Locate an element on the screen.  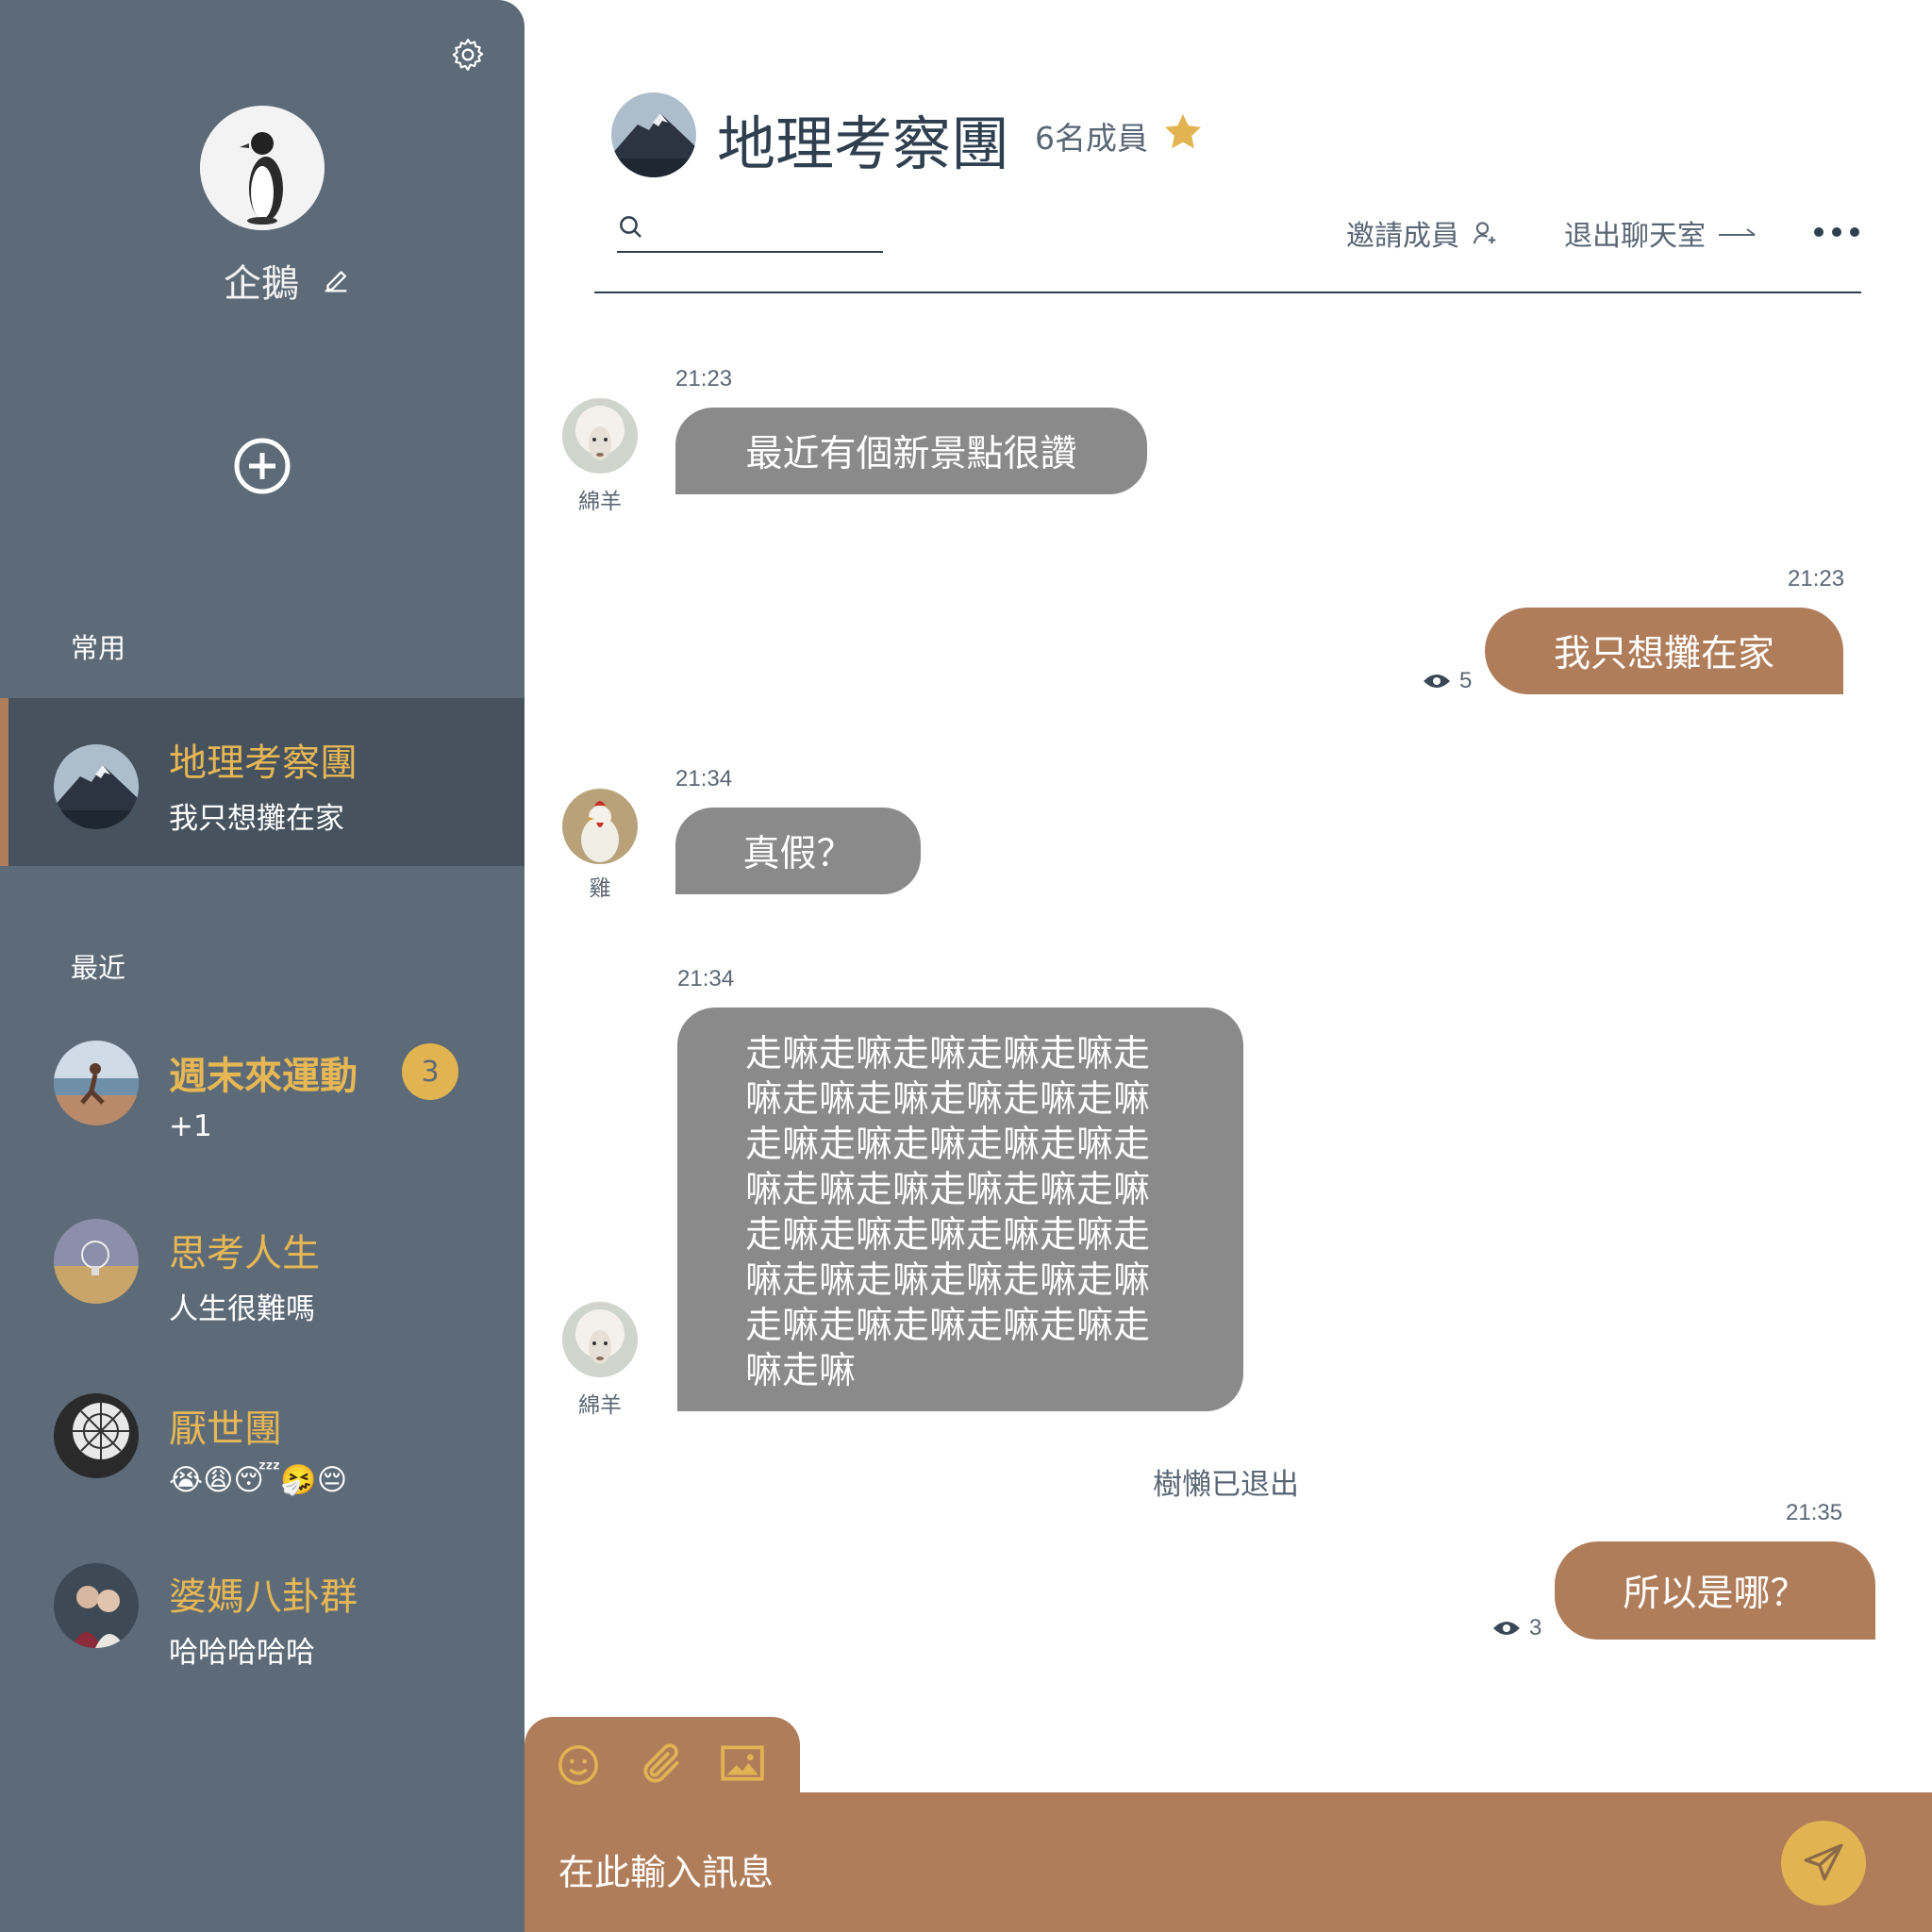
emoji-icon is located at coordinates (578, 1765).